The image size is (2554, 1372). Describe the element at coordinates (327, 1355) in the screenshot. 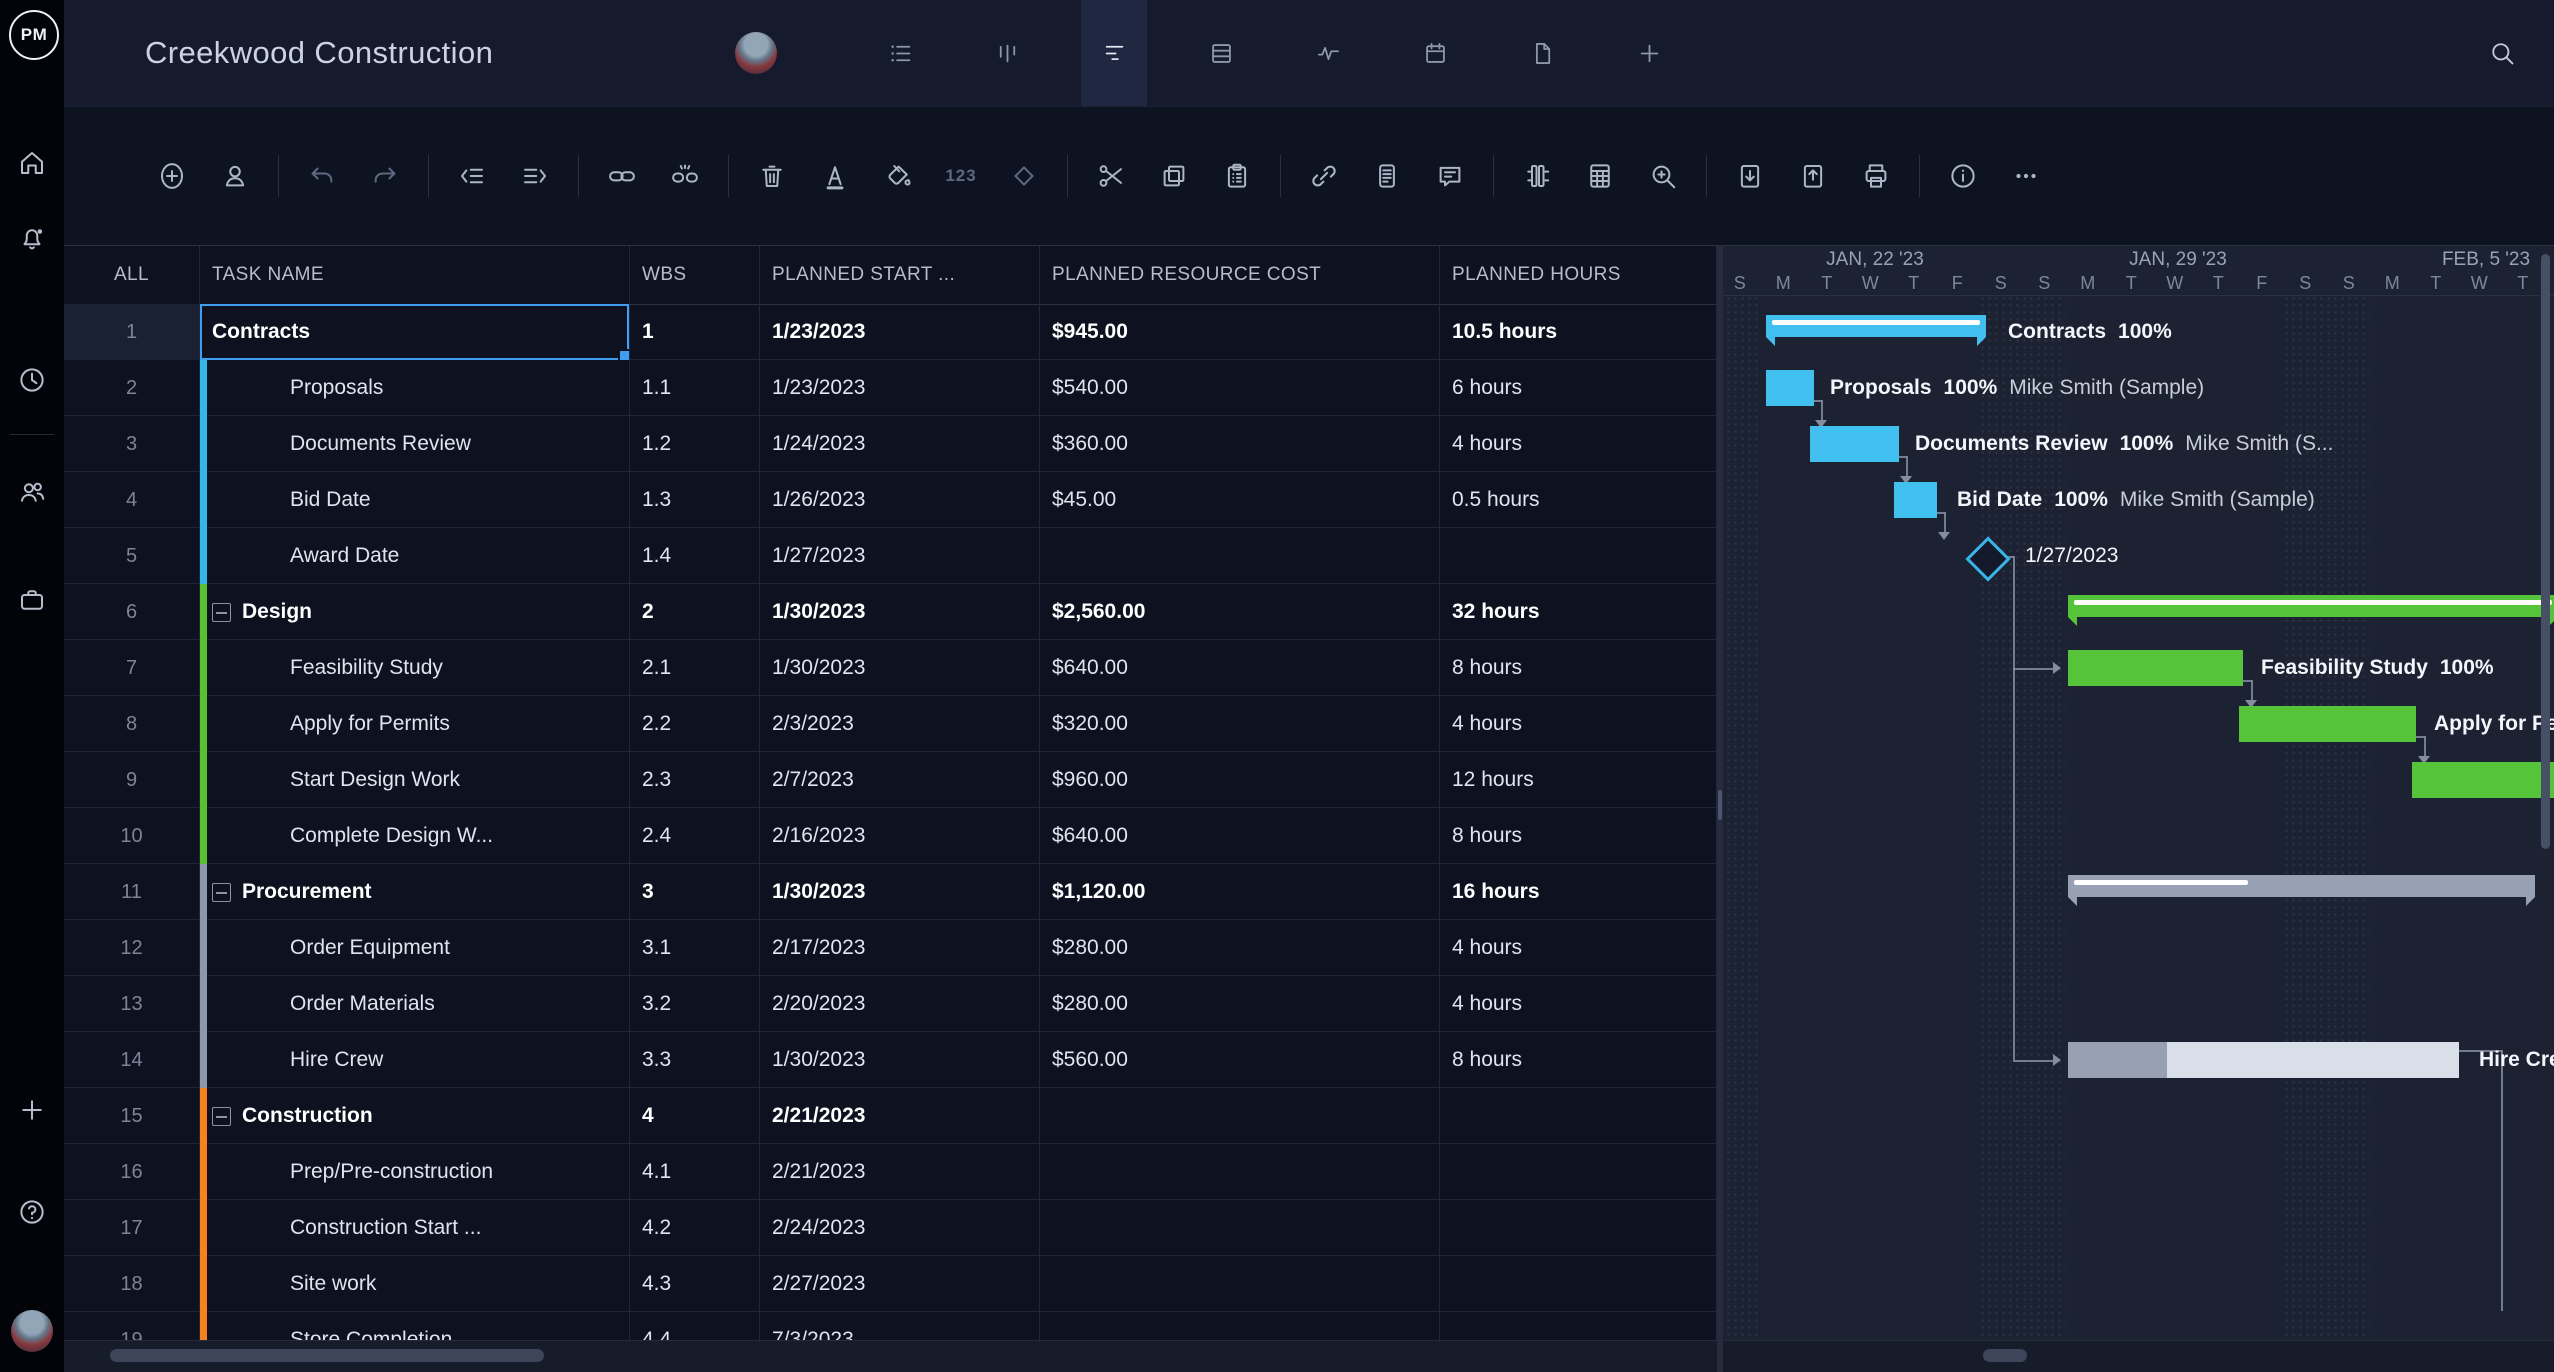

I see `table-hscroll-thumb` at that location.